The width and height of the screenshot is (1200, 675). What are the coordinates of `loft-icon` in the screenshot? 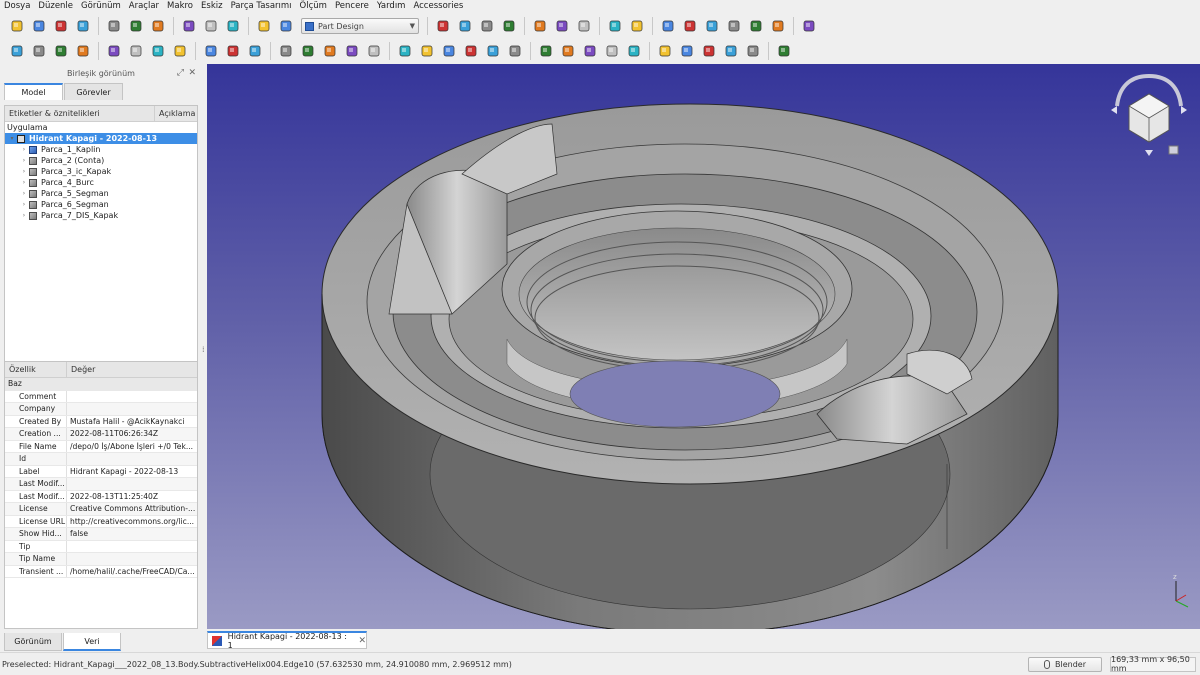 It's located at (330, 51).